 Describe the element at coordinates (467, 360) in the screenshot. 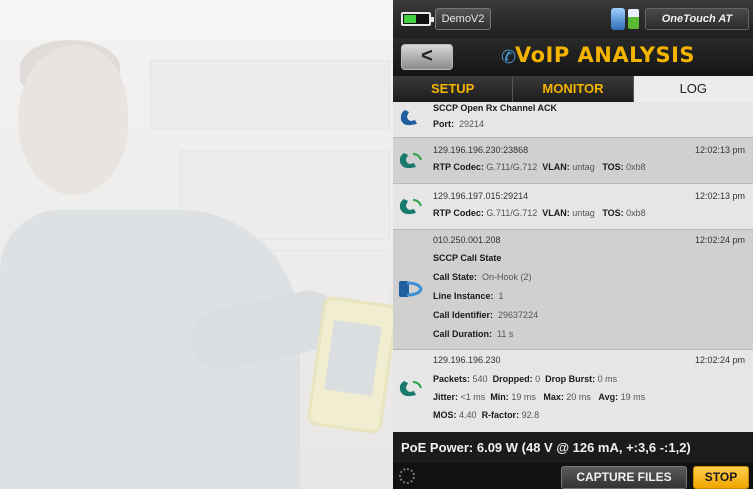

I see `entry-address: 129.196.196.230` at that location.